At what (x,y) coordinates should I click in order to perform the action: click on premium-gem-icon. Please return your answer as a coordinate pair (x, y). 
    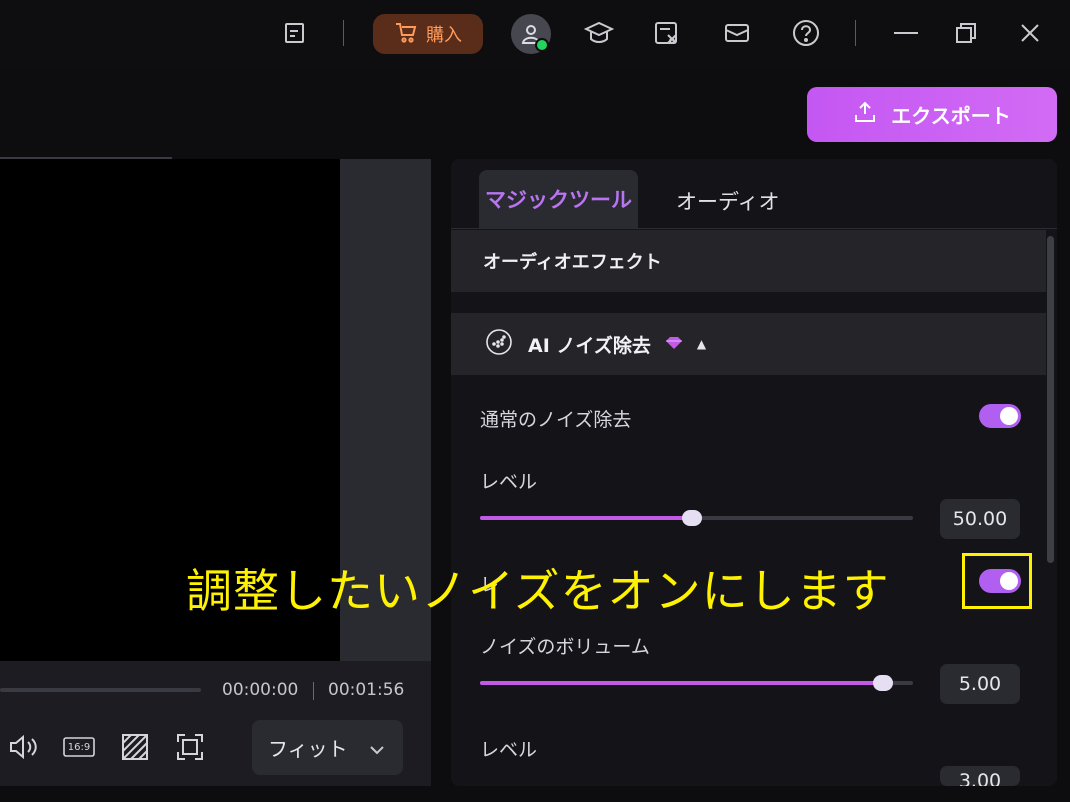
    Looking at the image, I should click on (674, 344).